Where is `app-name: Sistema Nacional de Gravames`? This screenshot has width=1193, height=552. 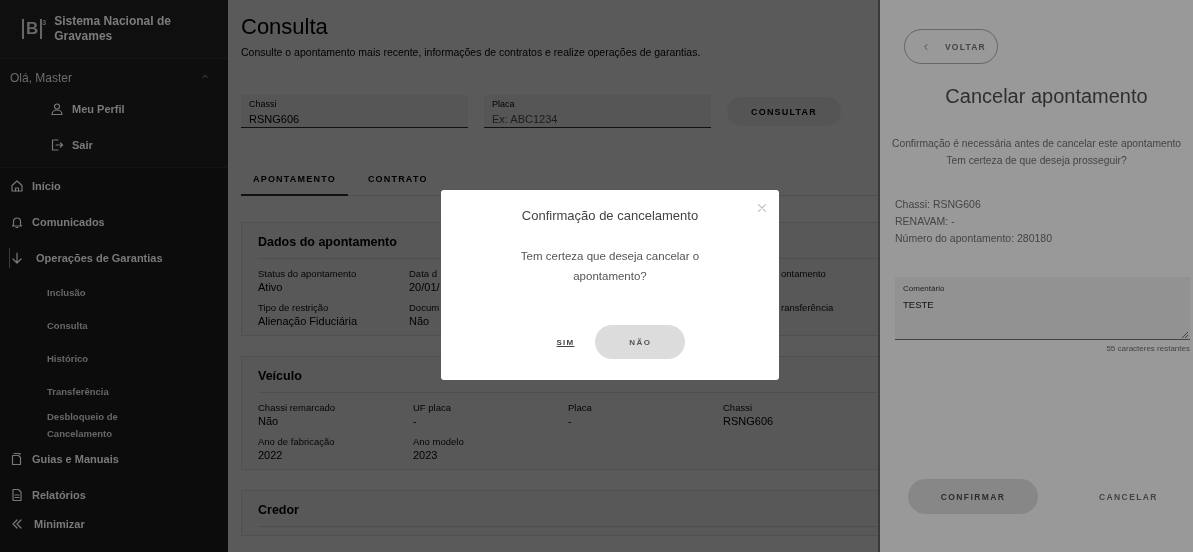
app-name: Sistema Nacional de Gravames is located at coordinates (113, 29).